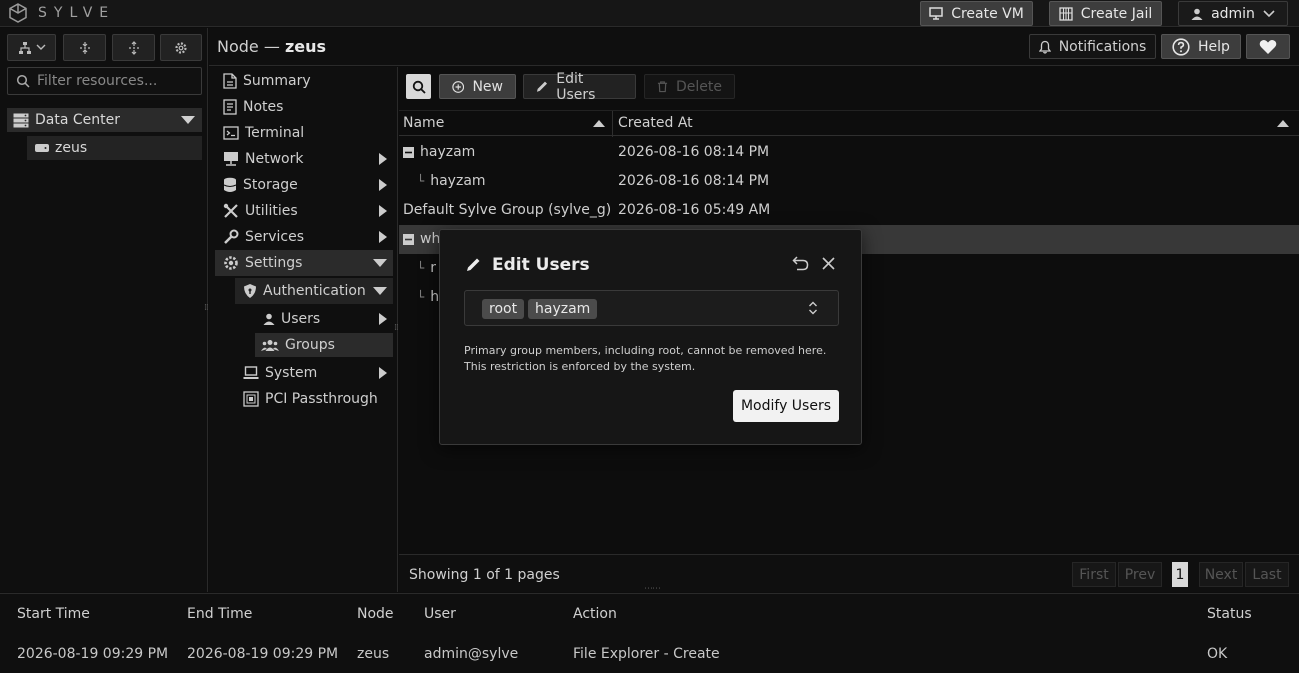 This screenshot has width=1299, height=673. What do you see at coordinates (308, 159) in the screenshot?
I see `menu-item-network: Network` at bounding box center [308, 159].